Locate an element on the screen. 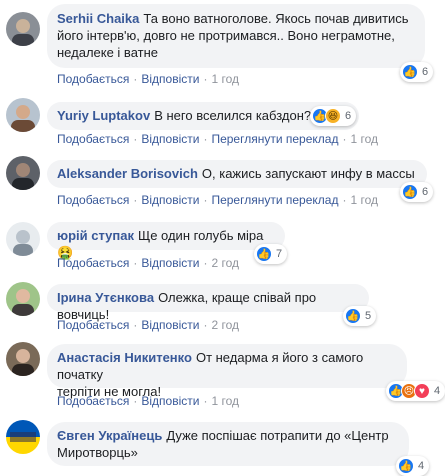 This screenshot has width=445, height=476. haha-reaction-icon: 😆 is located at coordinates (333, 116).